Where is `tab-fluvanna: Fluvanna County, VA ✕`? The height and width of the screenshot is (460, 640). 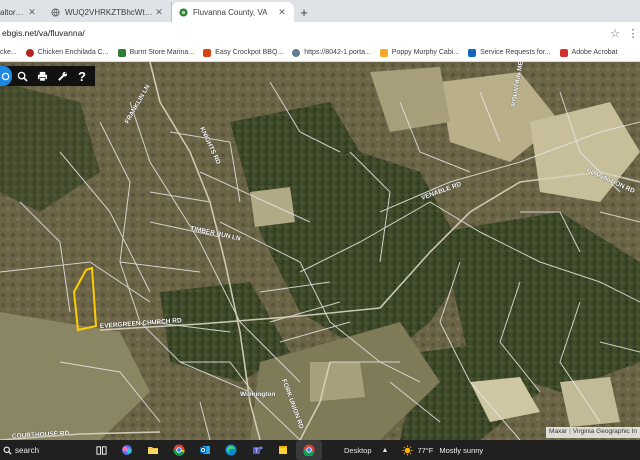
tab-fluvanna: Fluvanna County, VA ✕ is located at coordinates (233, 12).